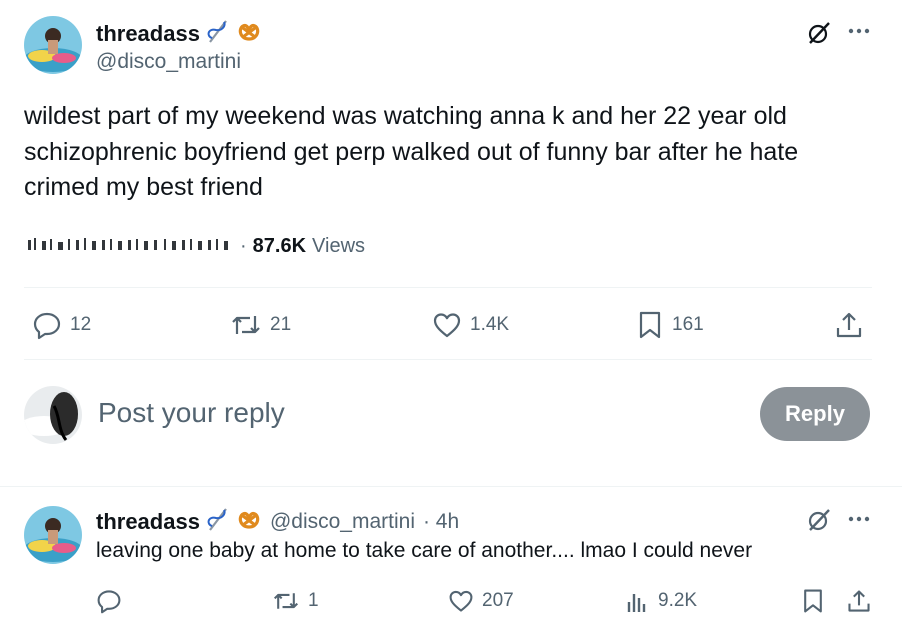 The image size is (902, 630). Describe the element at coordinates (338, 246) in the screenshot. I see `views-label: Views` at that location.